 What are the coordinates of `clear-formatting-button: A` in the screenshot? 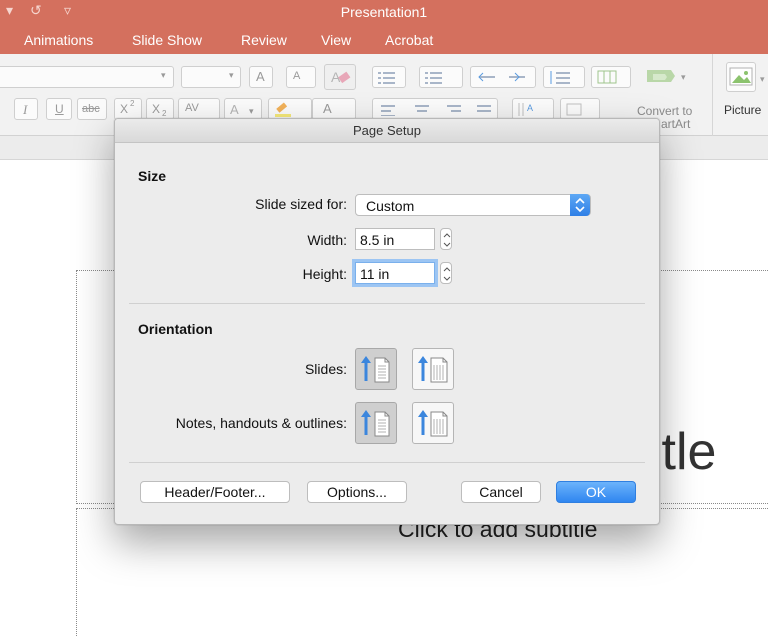 It's located at (340, 77).